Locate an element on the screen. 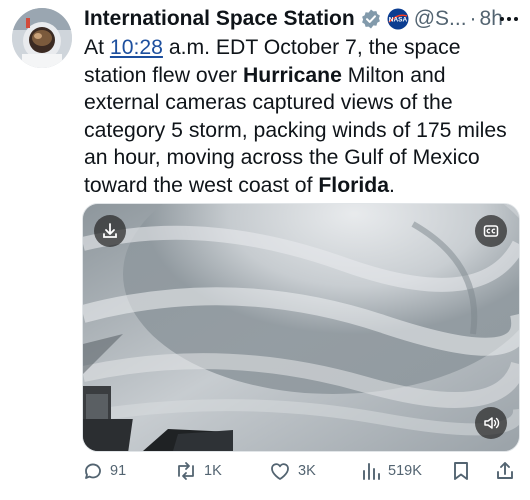 The width and height of the screenshot is (530, 500). retweet-icon is located at coordinates (186, 471).